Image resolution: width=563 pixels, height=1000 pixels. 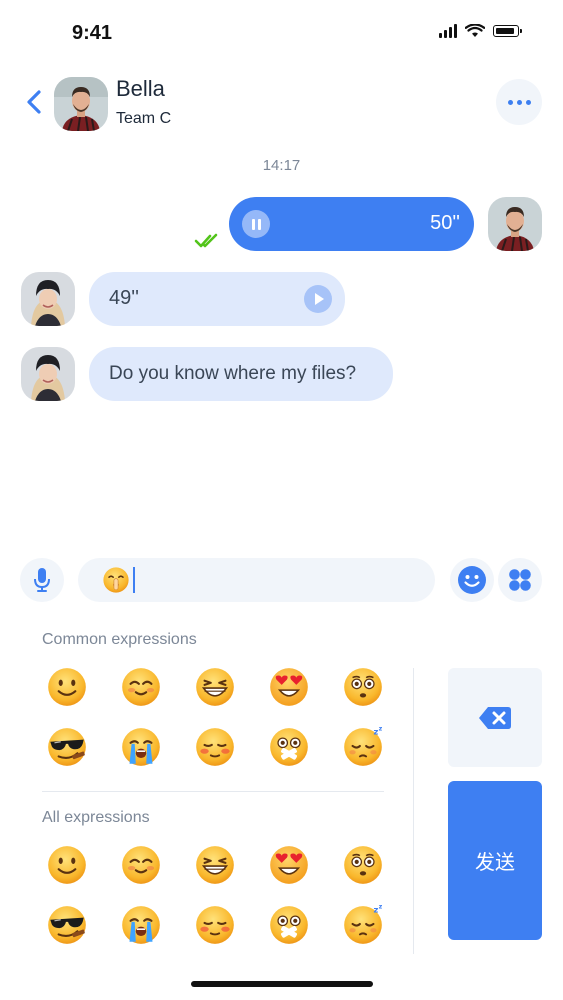 What do you see at coordinates (507, 31) in the screenshot?
I see `battery-icon` at bounding box center [507, 31].